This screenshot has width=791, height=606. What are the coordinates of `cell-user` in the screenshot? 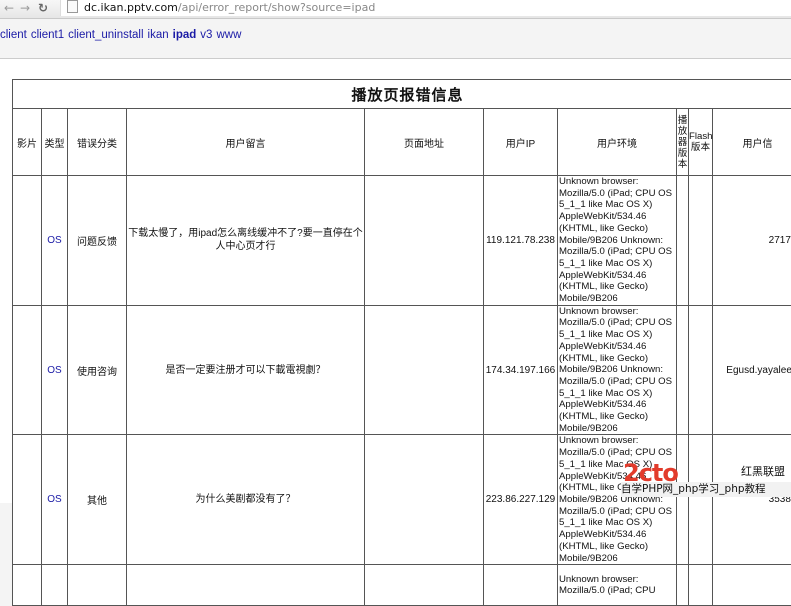 It's located at (752, 585).